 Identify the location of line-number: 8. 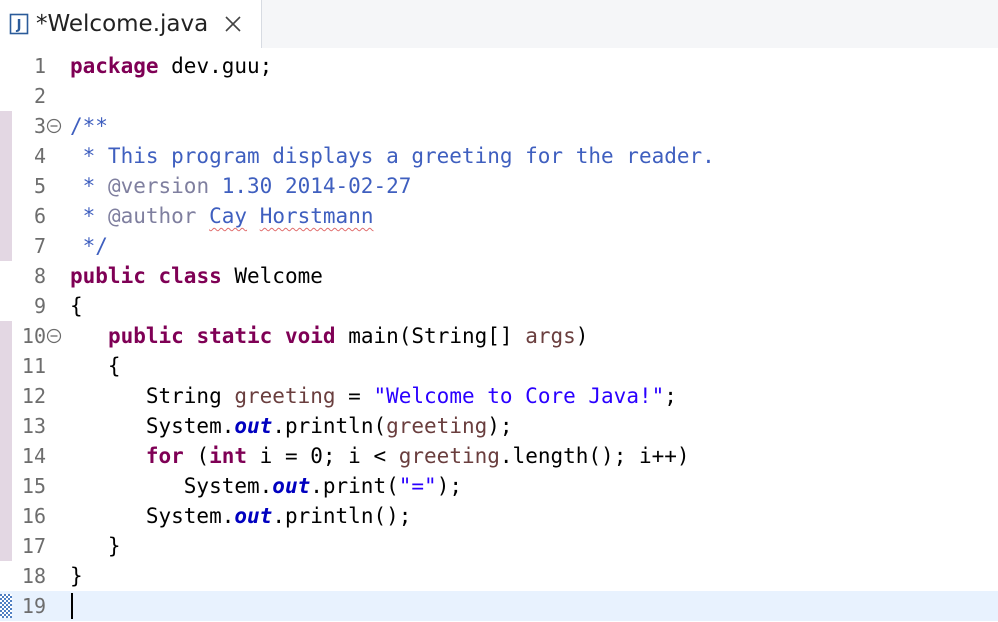
(39, 276).